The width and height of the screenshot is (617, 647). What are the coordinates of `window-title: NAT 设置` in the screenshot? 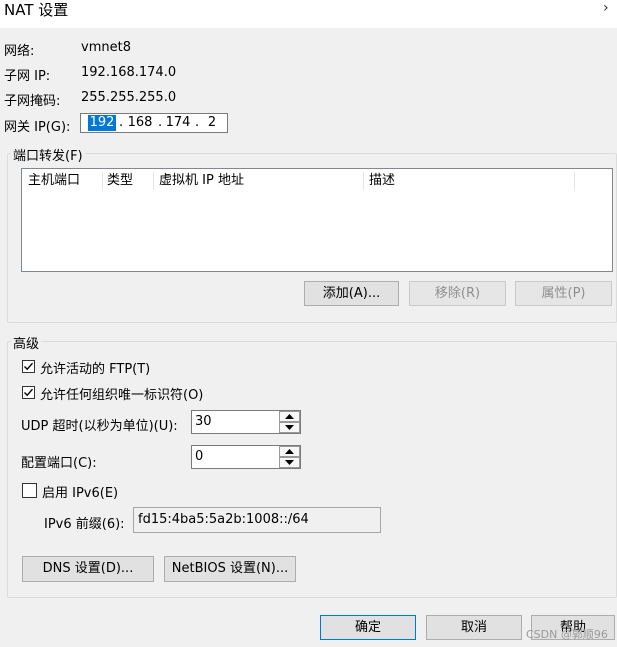 It's located at (36, 10).